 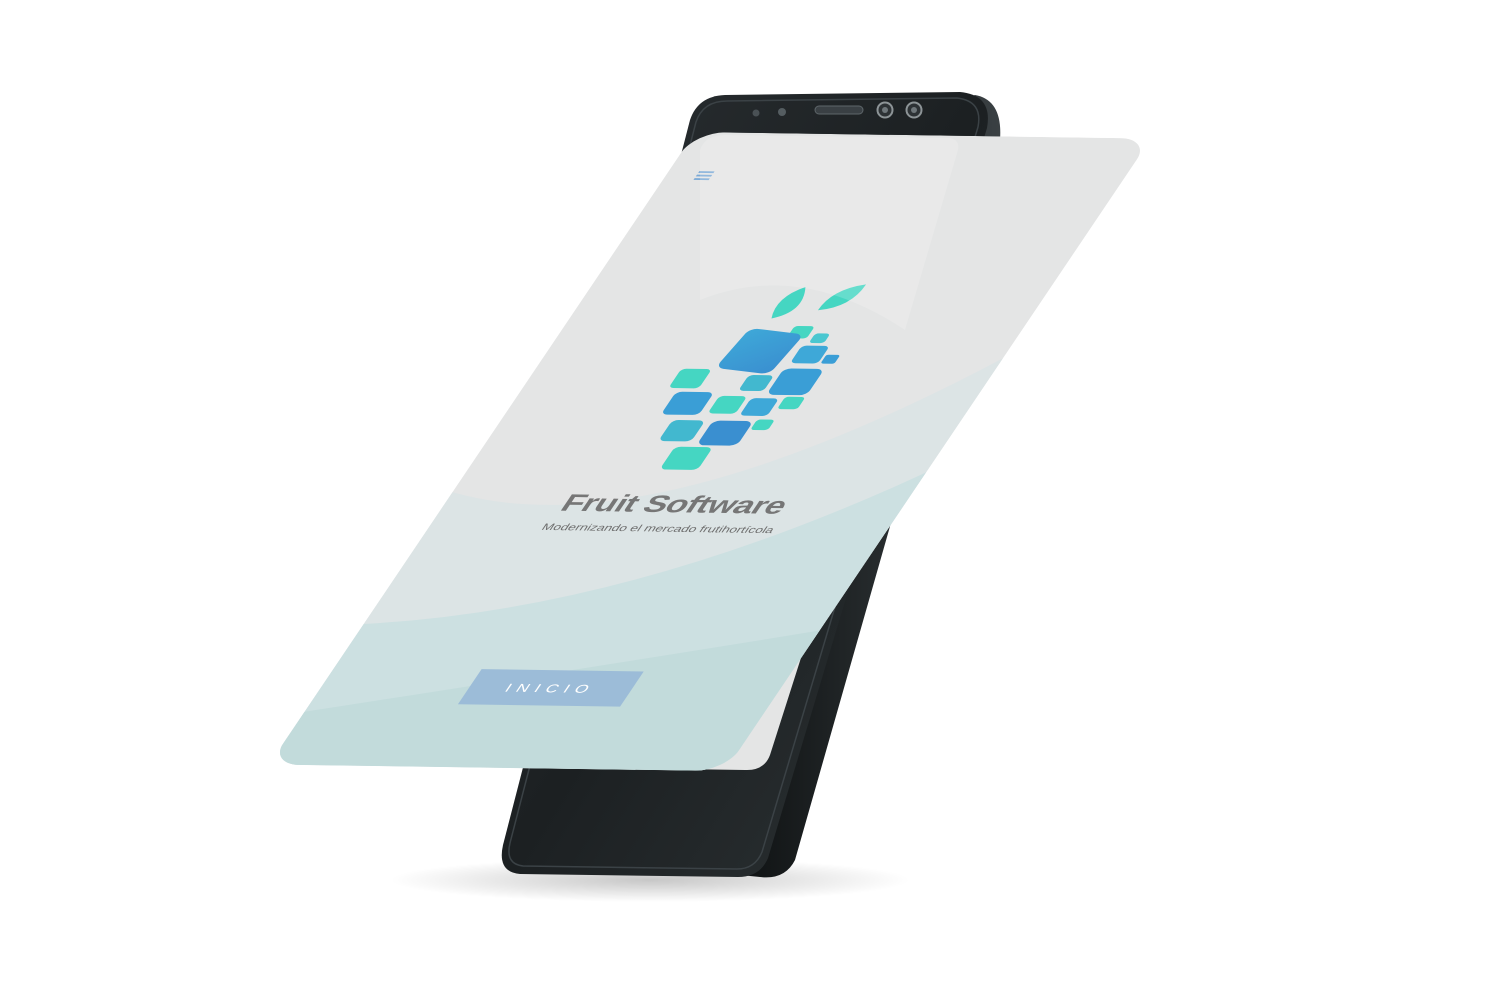 What do you see at coordinates (839, 110) in the screenshot?
I see `earpiece-speaker-icon` at bounding box center [839, 110].